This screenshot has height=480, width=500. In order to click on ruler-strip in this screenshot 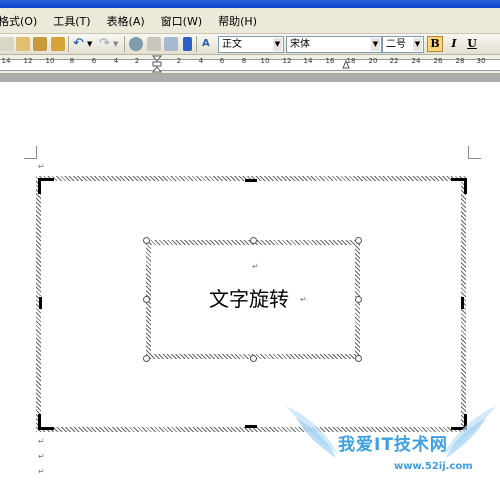, I will do `click(250, 65)`.